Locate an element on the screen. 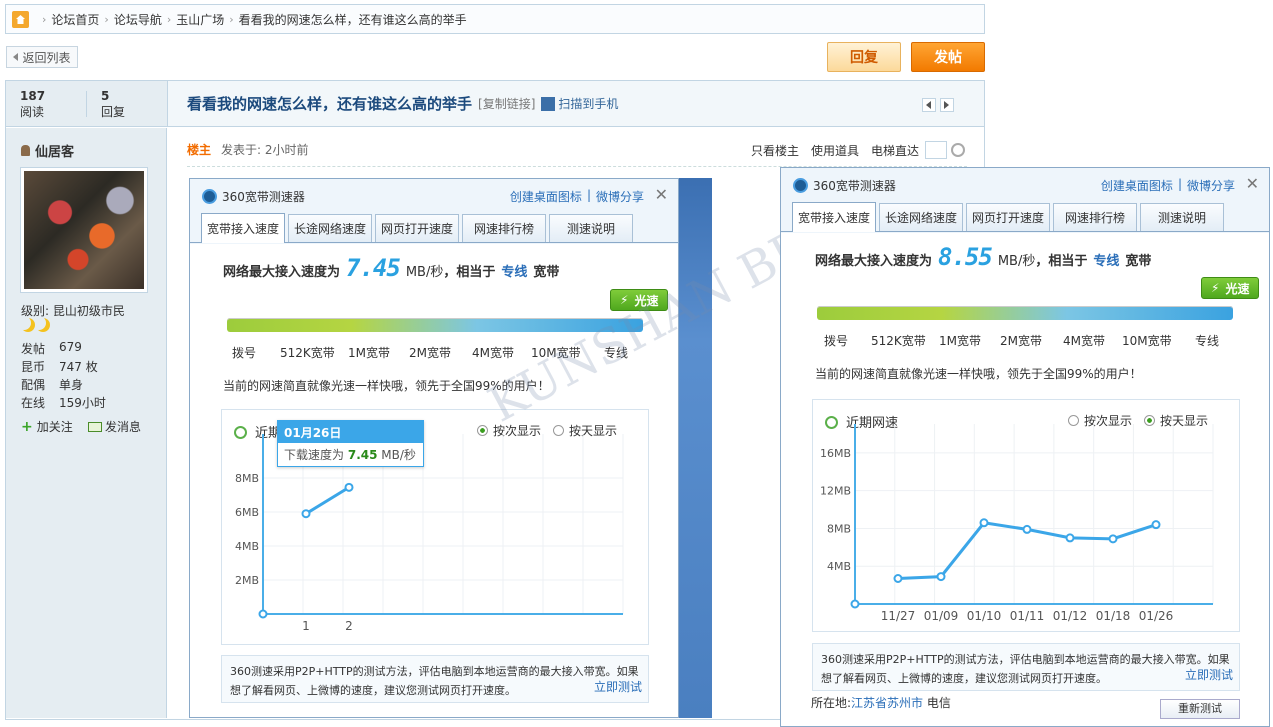 This screenshot has width=1273, height=727. speed-prefix: 网络最大接入速度为 is located at coordinates (282, 272).